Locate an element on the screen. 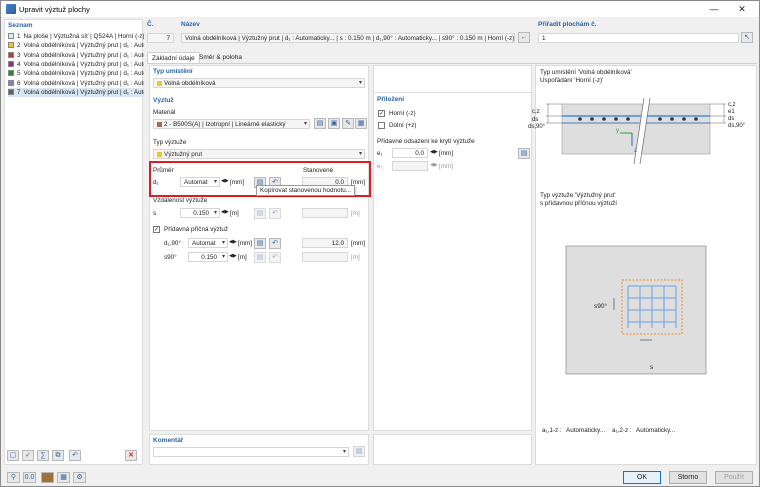 This screenshot has width=760, height=487. close-button: ✕ is located at coordinates (742, 9).